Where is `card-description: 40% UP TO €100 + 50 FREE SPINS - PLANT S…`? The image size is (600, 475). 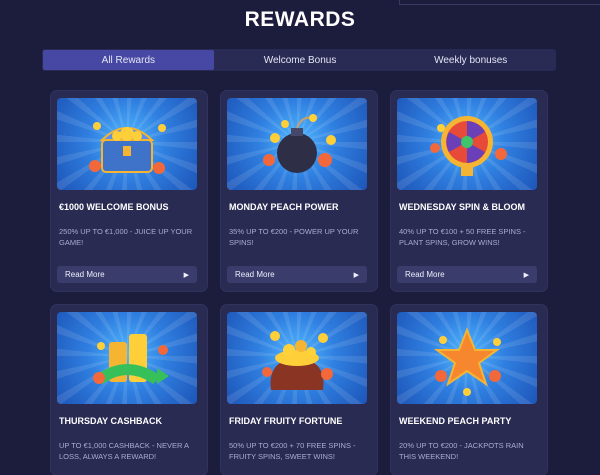 card-description: 40% UP TO €100 + 50 FREE SPINS - PLANT S… is located at coordinates (462, 237).